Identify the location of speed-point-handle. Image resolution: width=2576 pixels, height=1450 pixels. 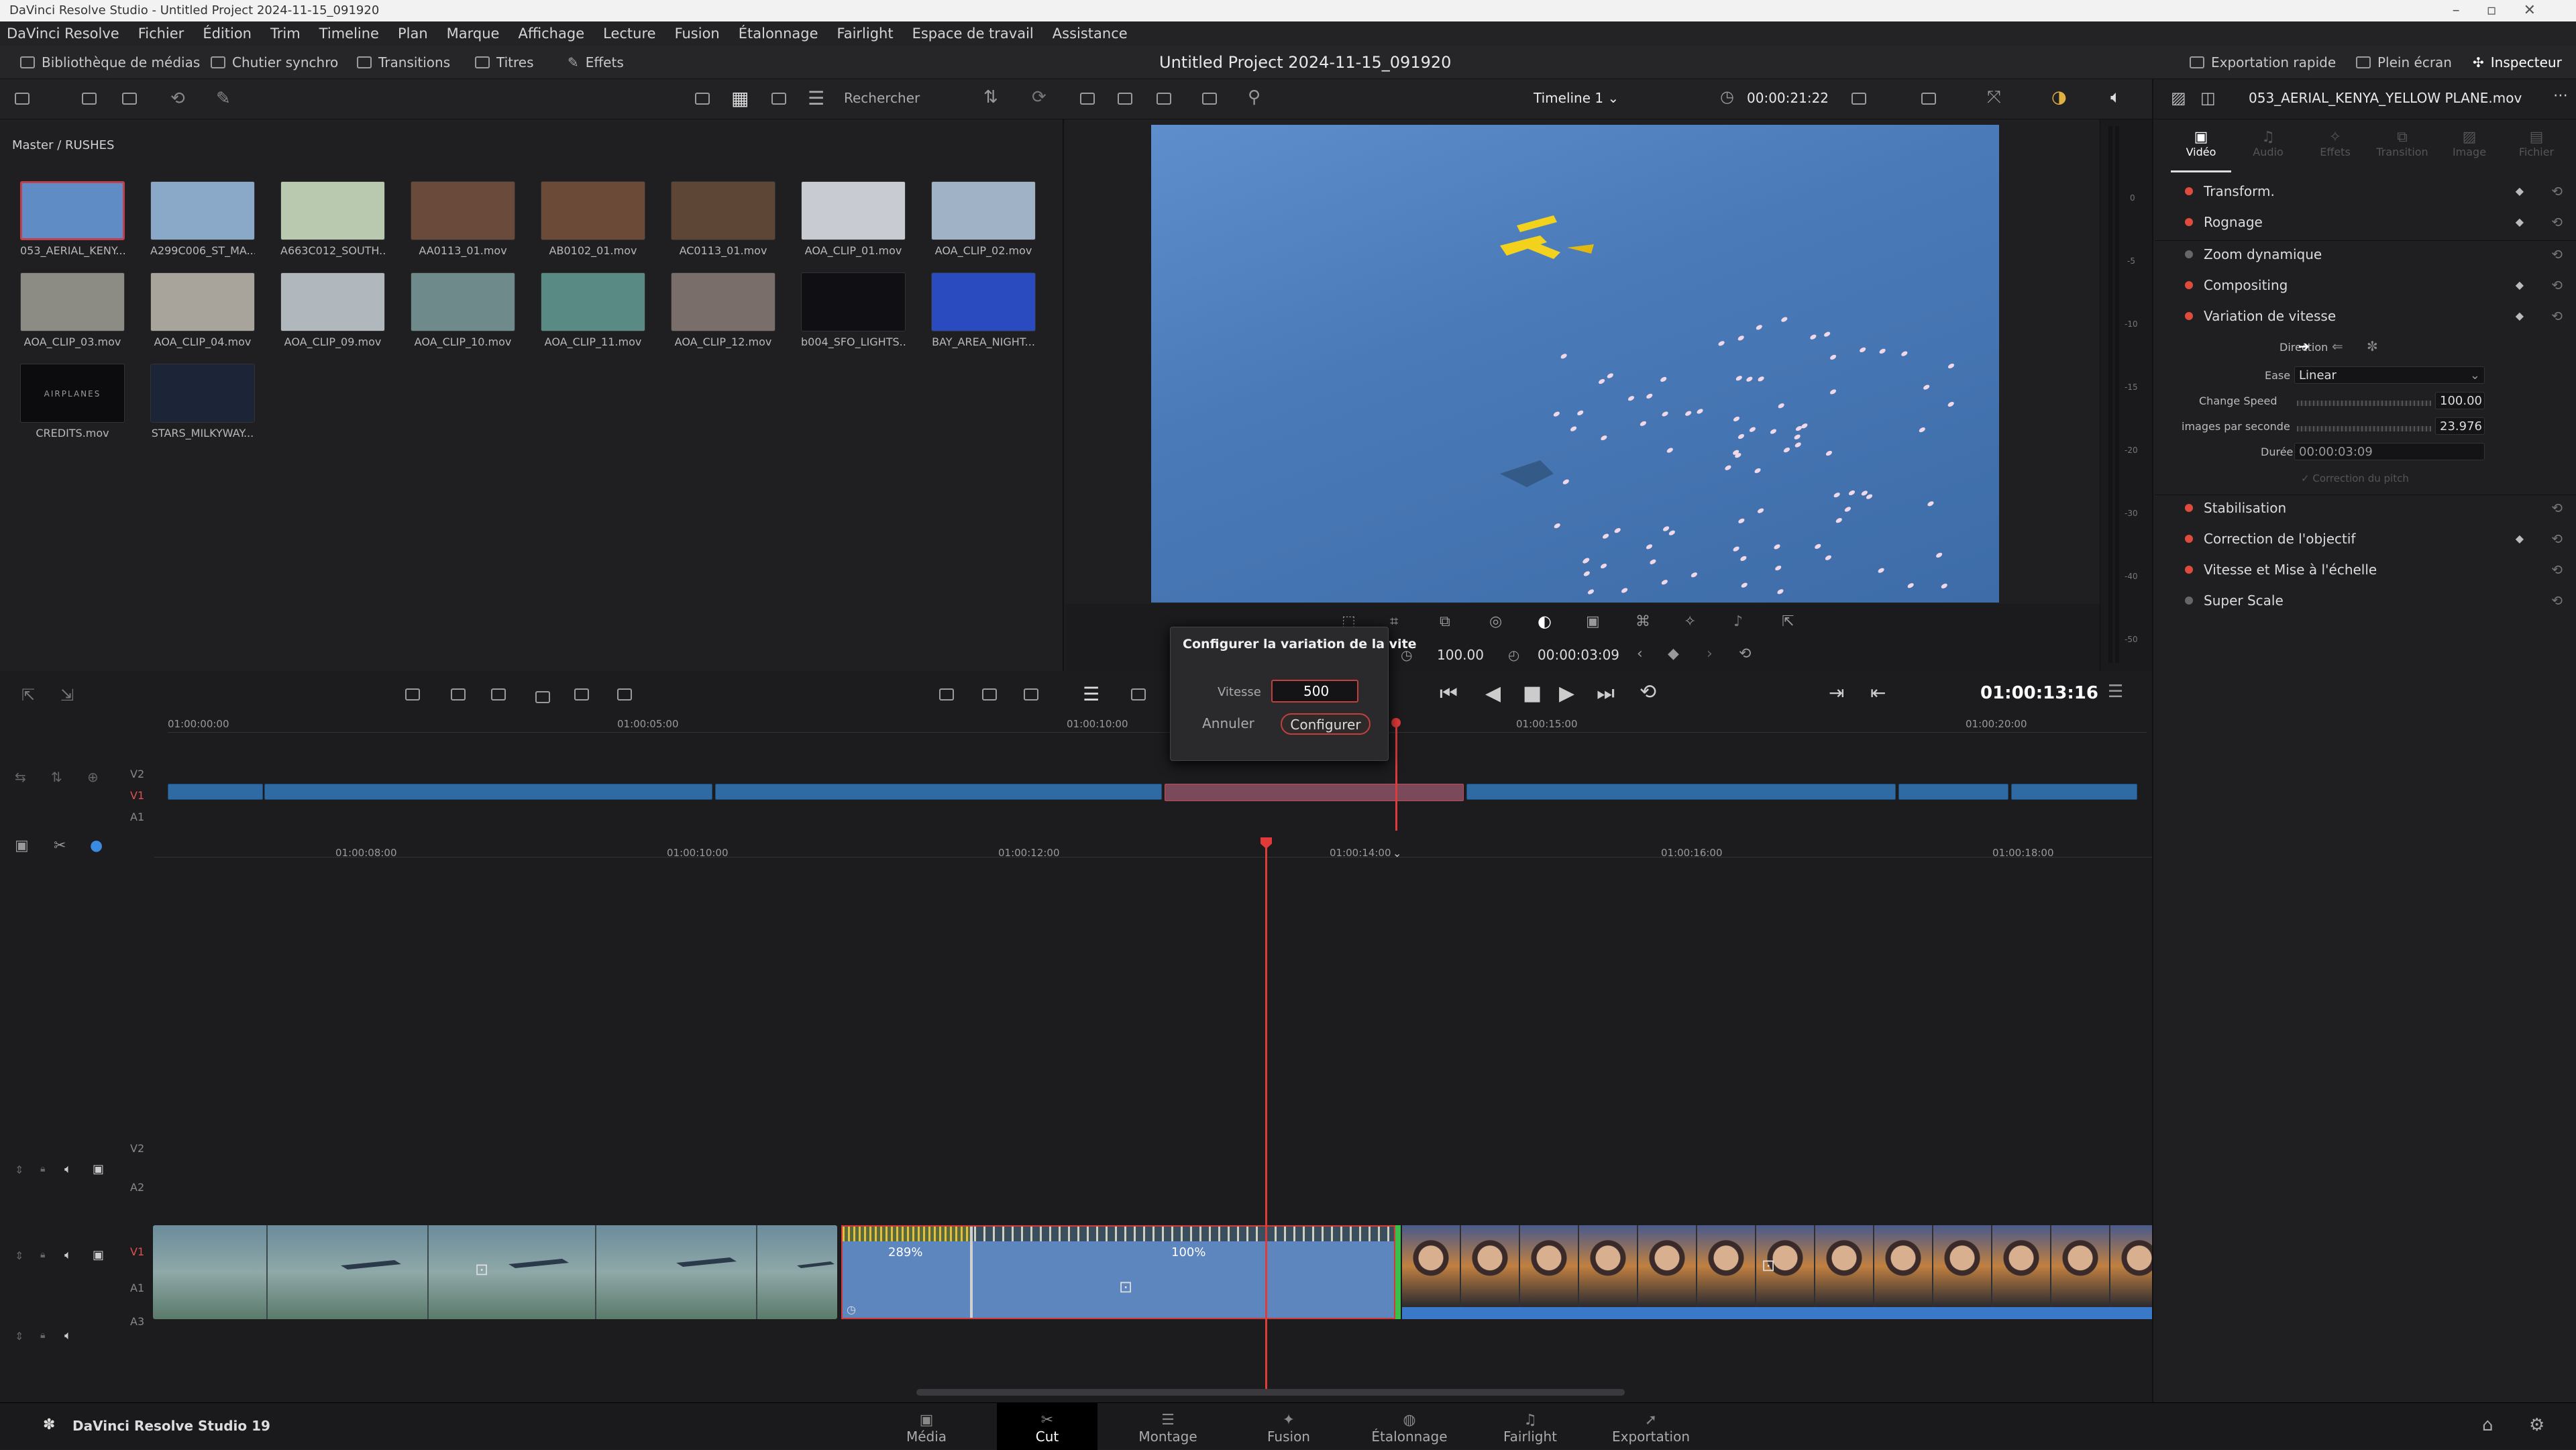
(971, 1272).